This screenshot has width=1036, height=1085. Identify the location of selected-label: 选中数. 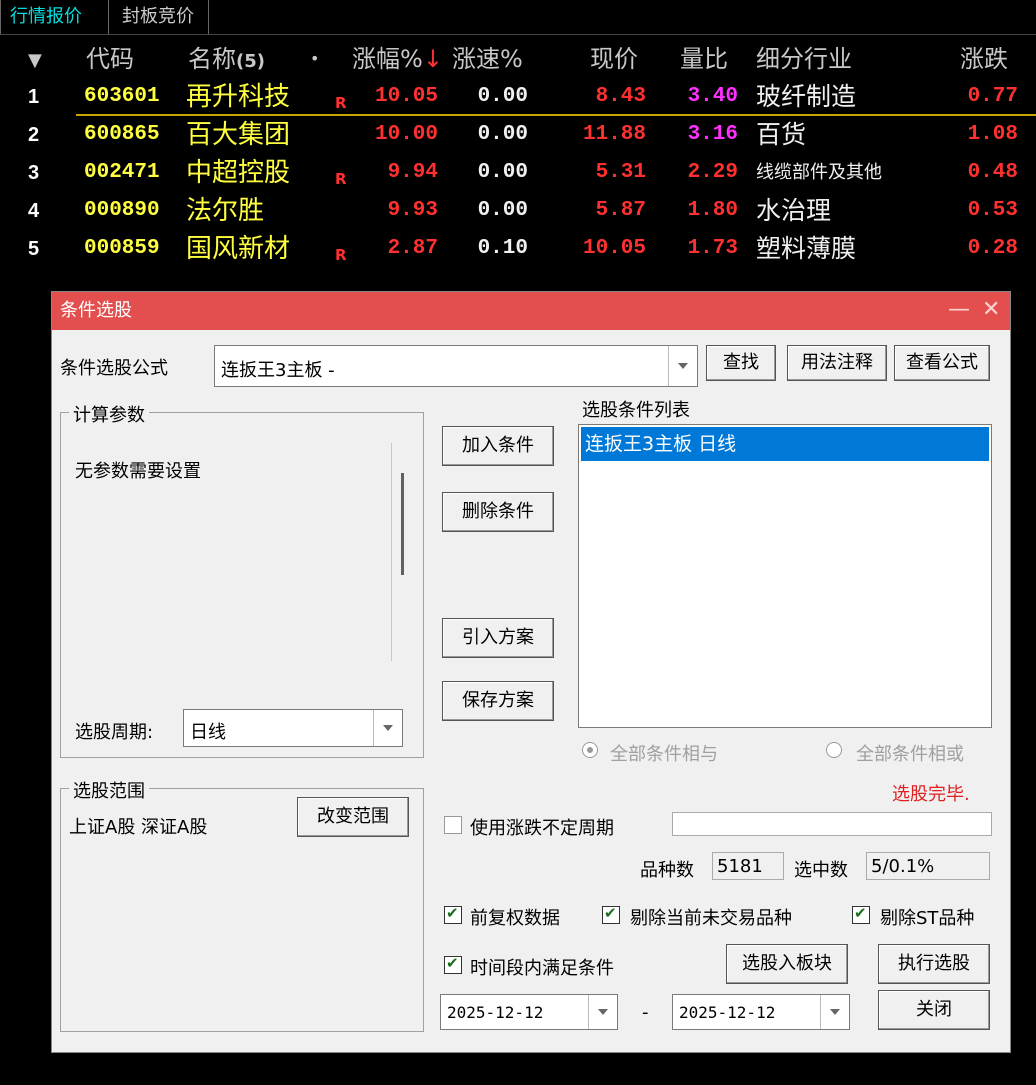
(821, 870).